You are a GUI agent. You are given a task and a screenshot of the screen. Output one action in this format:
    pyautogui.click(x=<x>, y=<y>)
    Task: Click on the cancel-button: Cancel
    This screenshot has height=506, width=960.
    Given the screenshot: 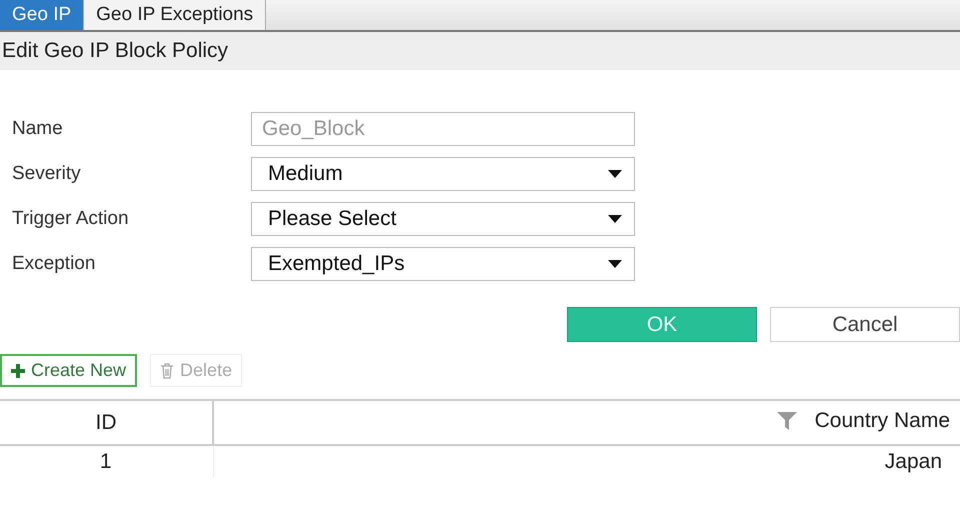 What is the action you would take?
    pyautogui.click(x=865, y=324)
    